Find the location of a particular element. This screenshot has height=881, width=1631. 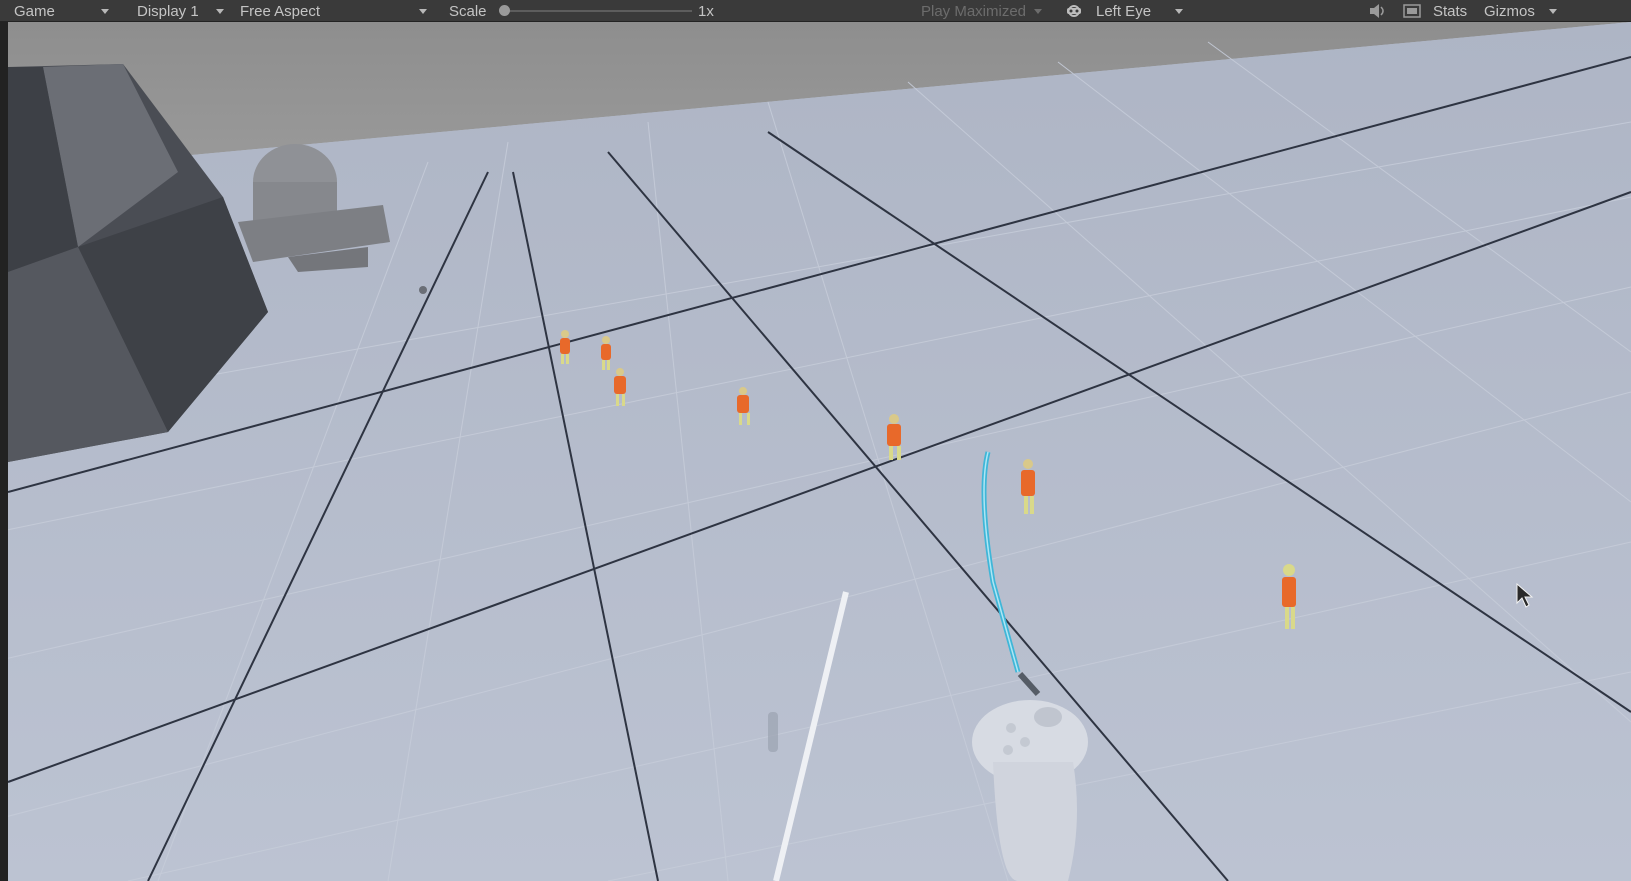

small-dot is located at coordinates (423, 290).